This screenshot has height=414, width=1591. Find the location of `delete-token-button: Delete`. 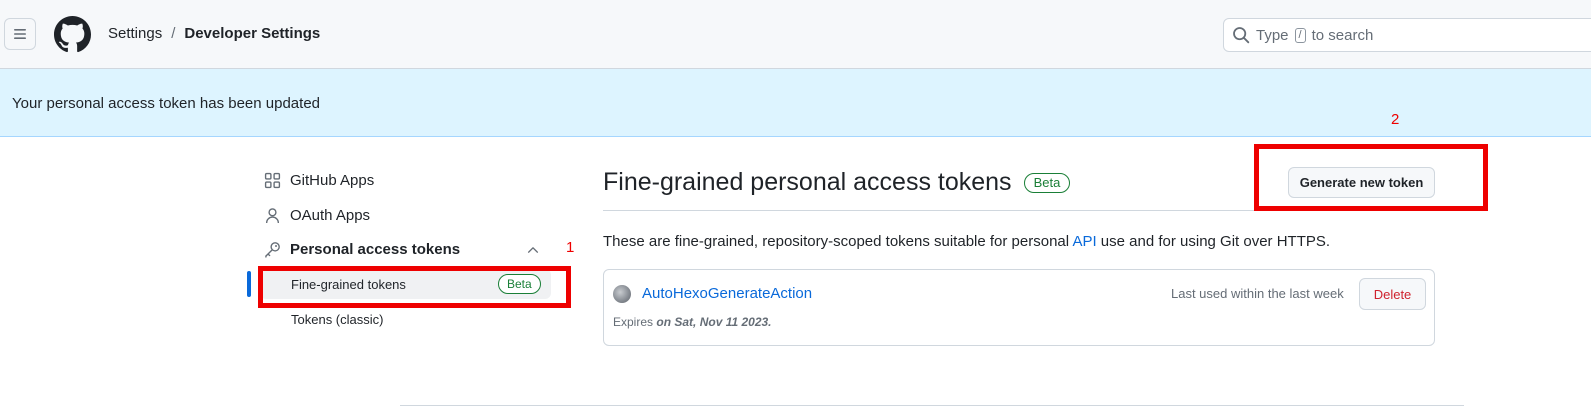

delete-token-button: Delete is located at coordinates (1392, 294).